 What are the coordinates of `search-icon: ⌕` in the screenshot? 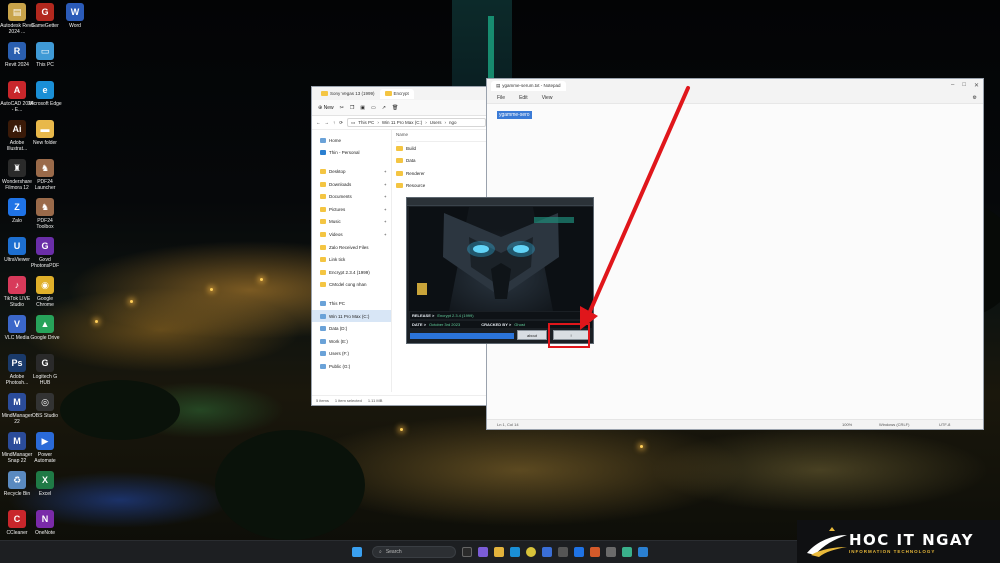 It's located at (380, 552).